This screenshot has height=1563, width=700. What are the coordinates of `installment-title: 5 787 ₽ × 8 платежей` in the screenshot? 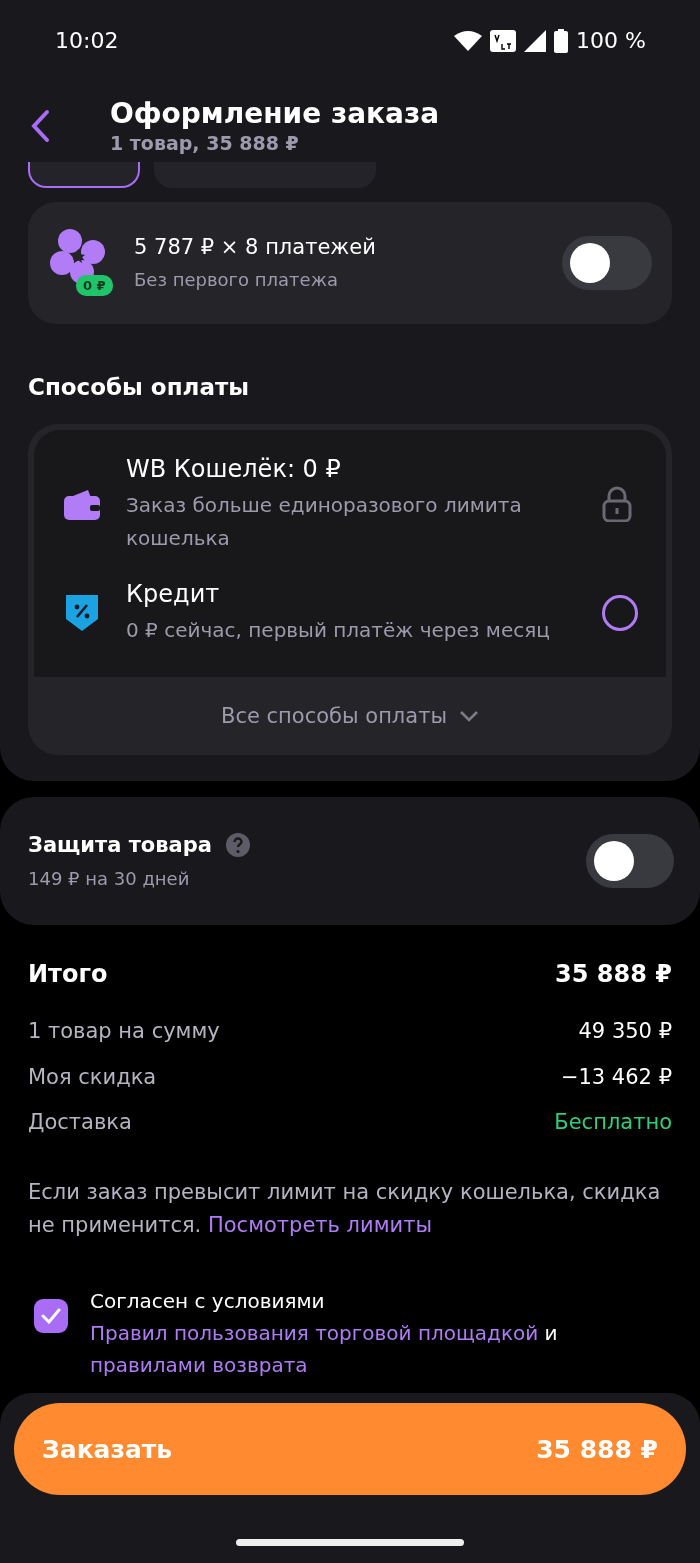 It's located at (255, 248).